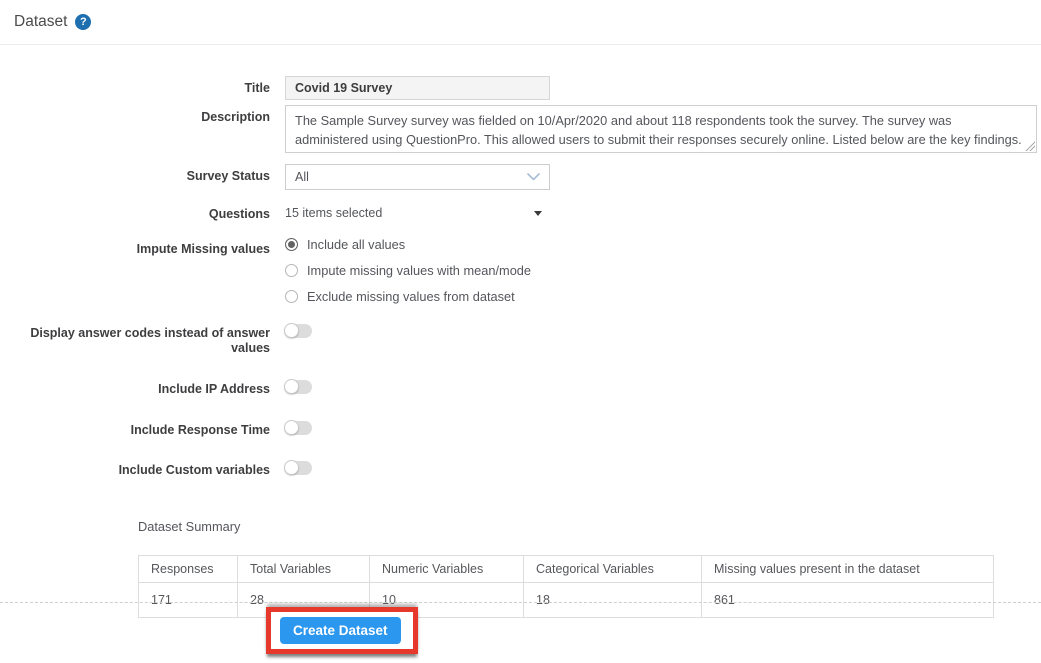 The image size is (1041, 663). I want to click on questions-row: Questions 15 items selected, so click(520, 212).